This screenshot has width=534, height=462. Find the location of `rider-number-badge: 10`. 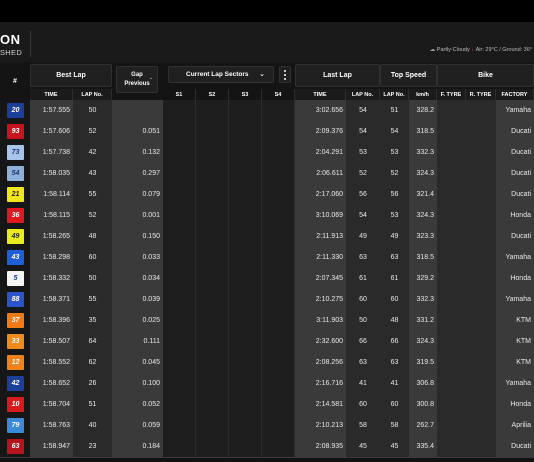

rider-number-badge: 10 is located at coordinates (15, 404).